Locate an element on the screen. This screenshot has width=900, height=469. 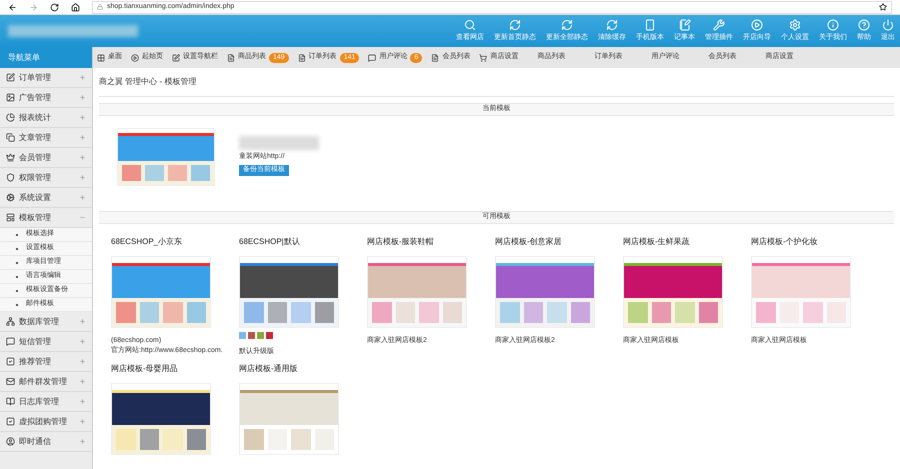
sidebar-item: 即时通信 is located at coordinates (46, 442).